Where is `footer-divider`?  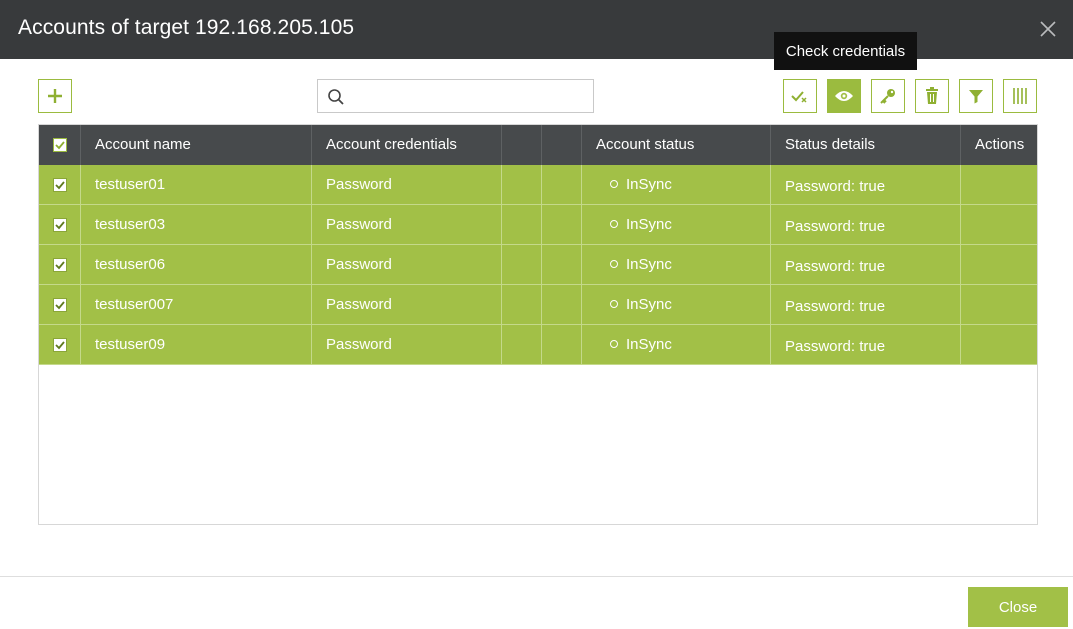
footer-divider is located at coordinates (536, 576).